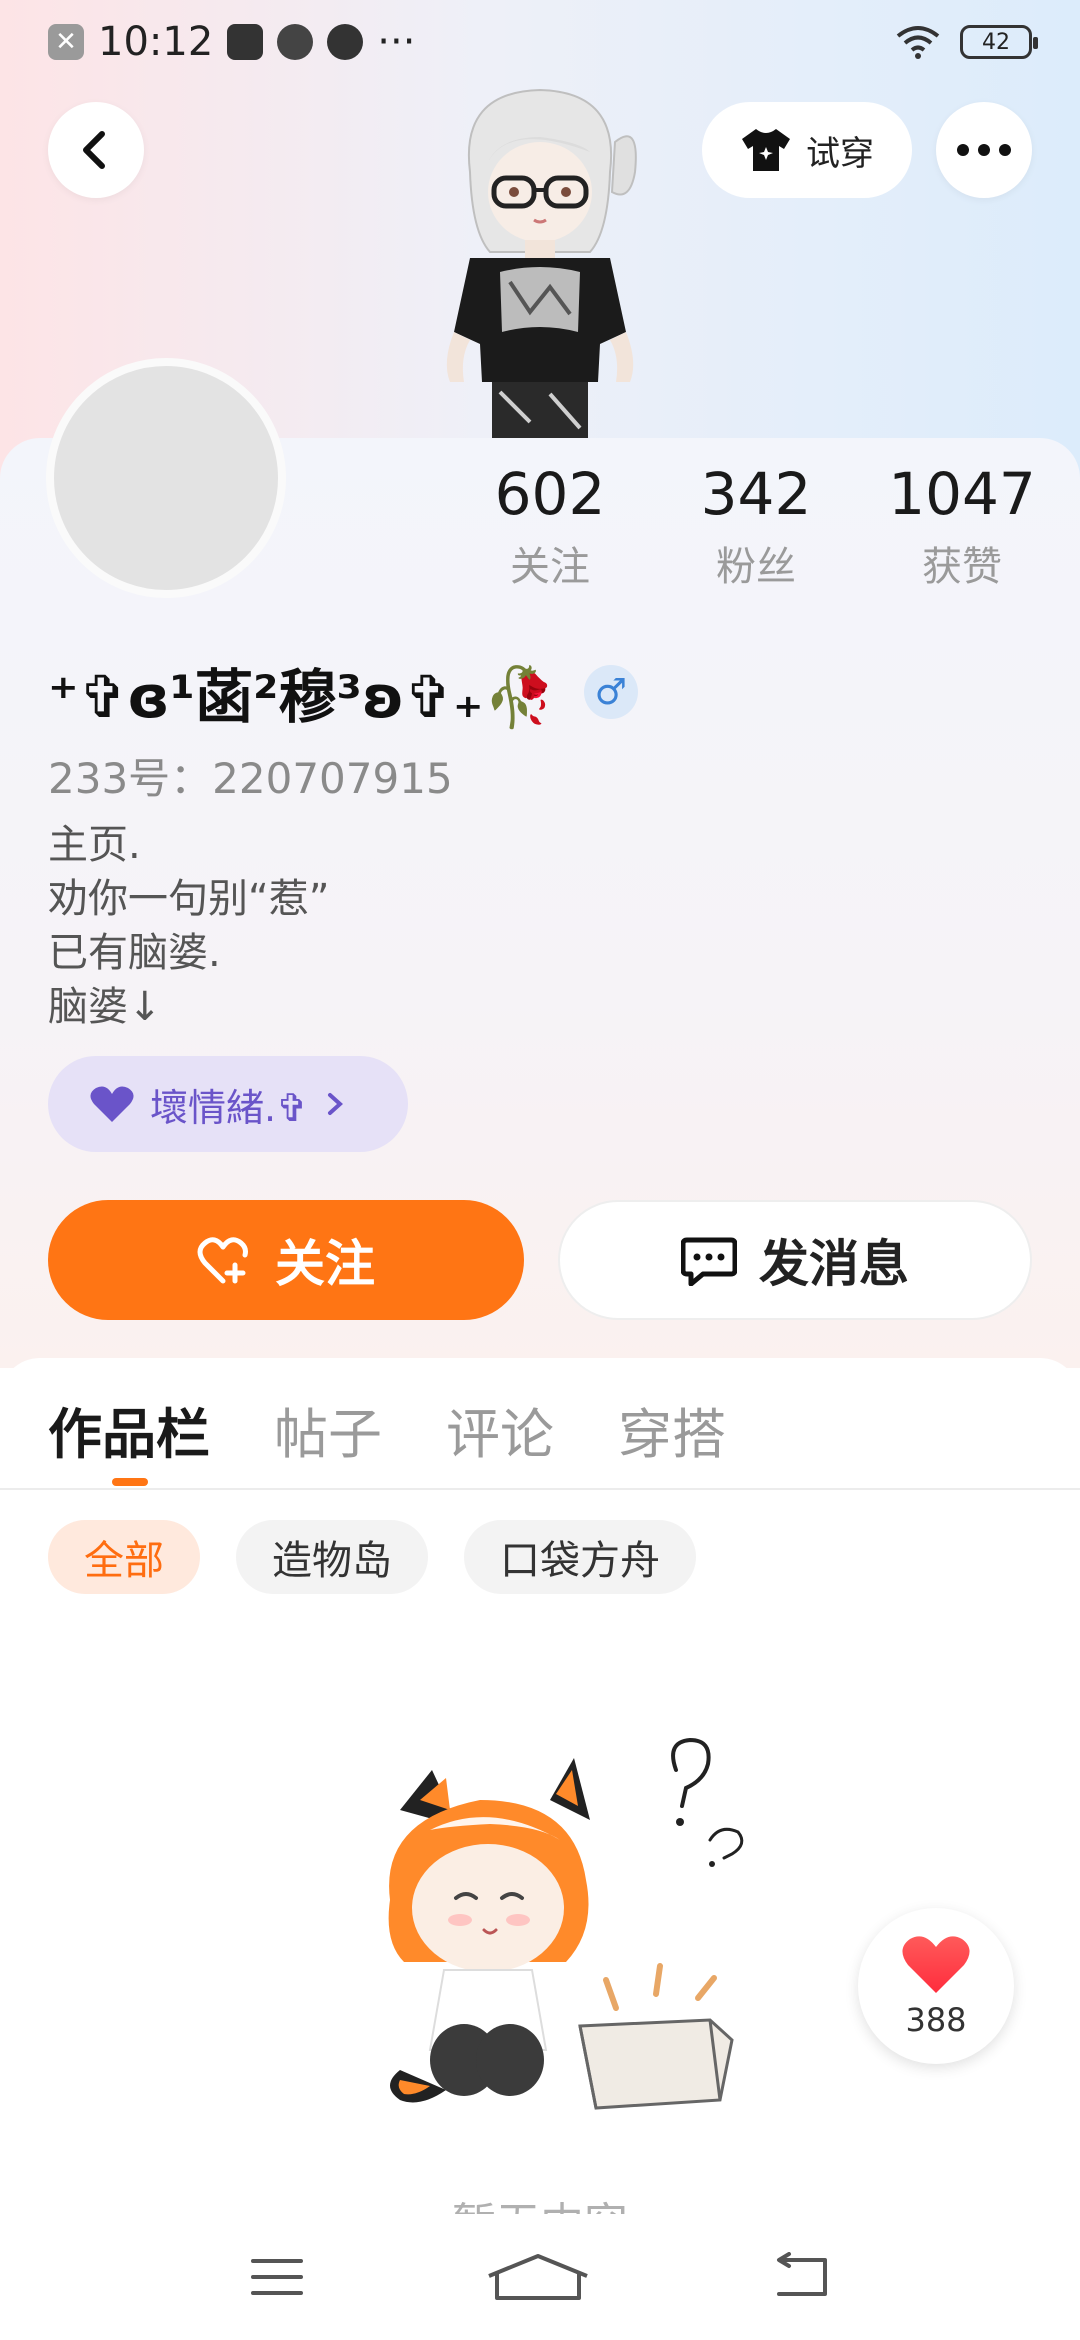 Image resolution: width=1080 pixels, height=2340 pixels. Describe the element at coordinates (936, 1964) in the screenshot. I see `heart-filled-icon` at that location.